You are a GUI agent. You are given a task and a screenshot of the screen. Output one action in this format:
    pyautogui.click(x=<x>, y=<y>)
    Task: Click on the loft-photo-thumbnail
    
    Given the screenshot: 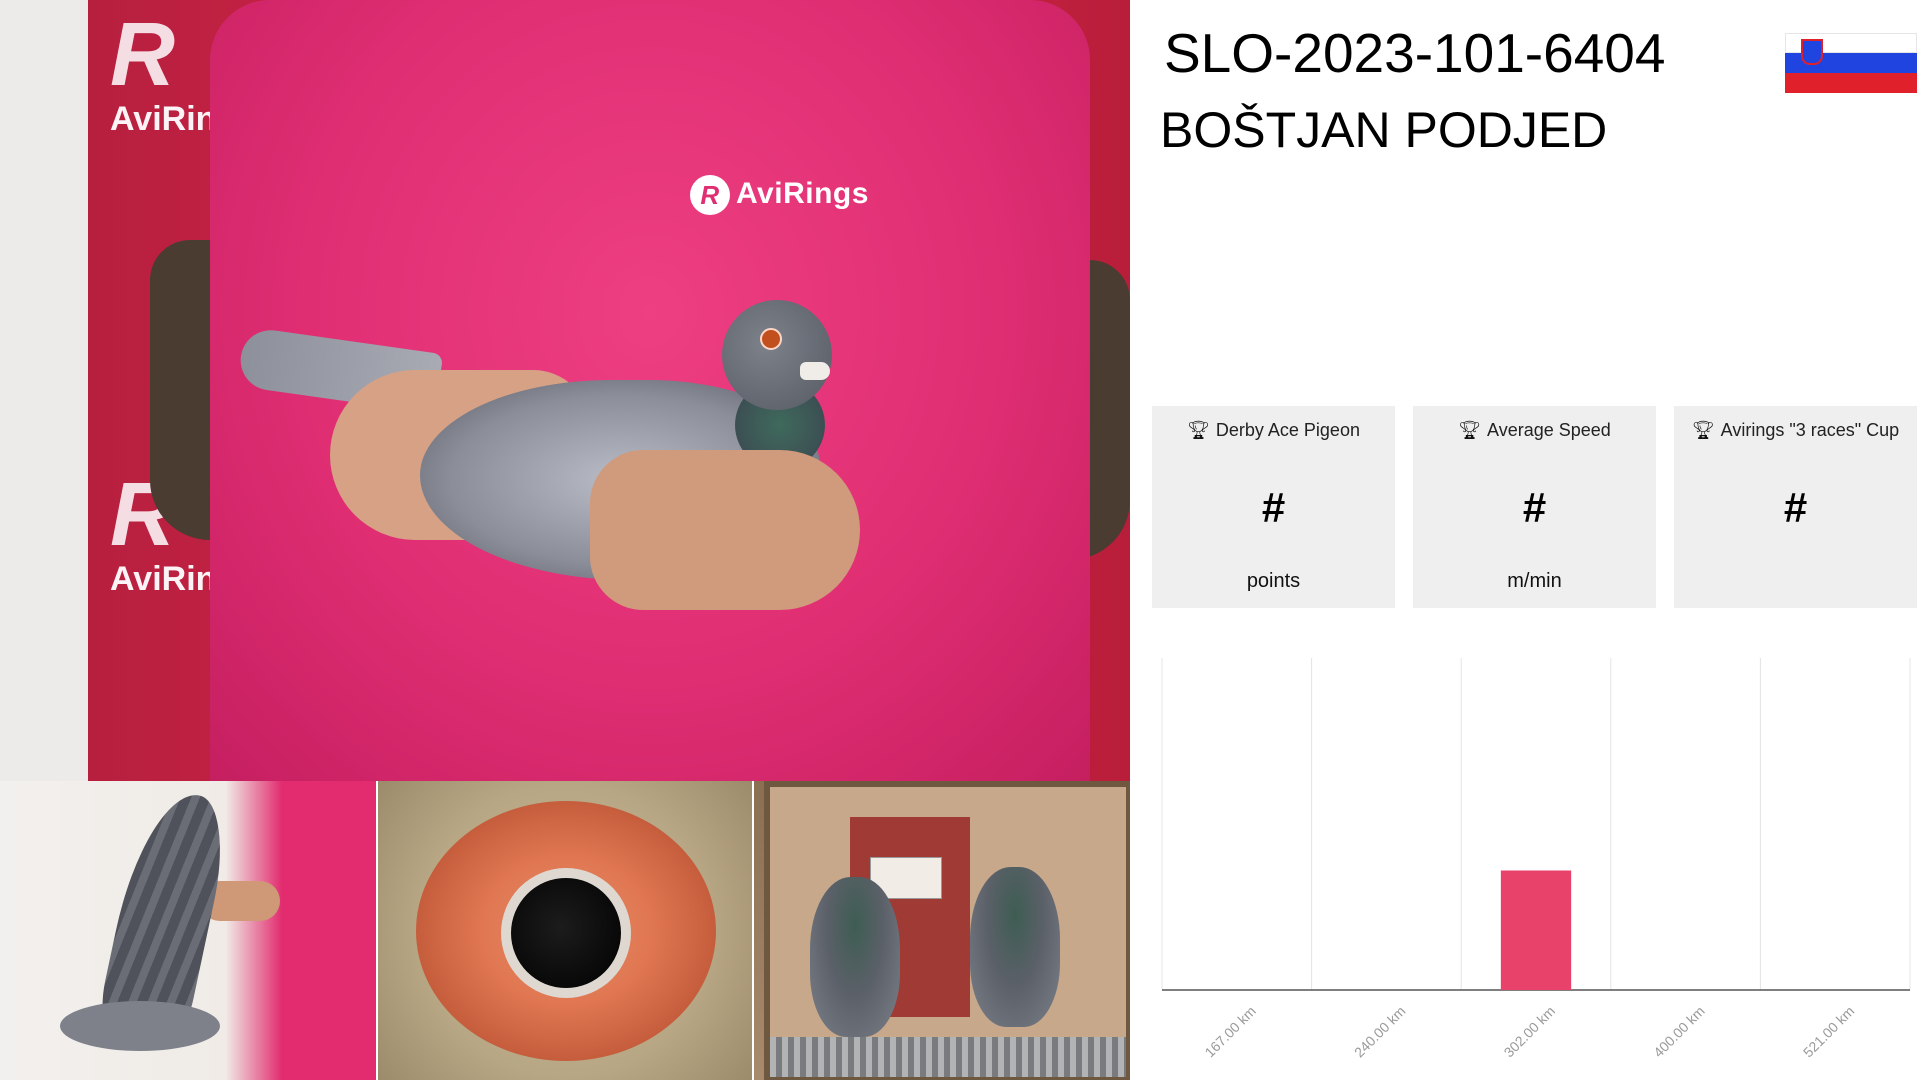 What is the action you would take?
    pyautogui.click(x=942, y=930)
    